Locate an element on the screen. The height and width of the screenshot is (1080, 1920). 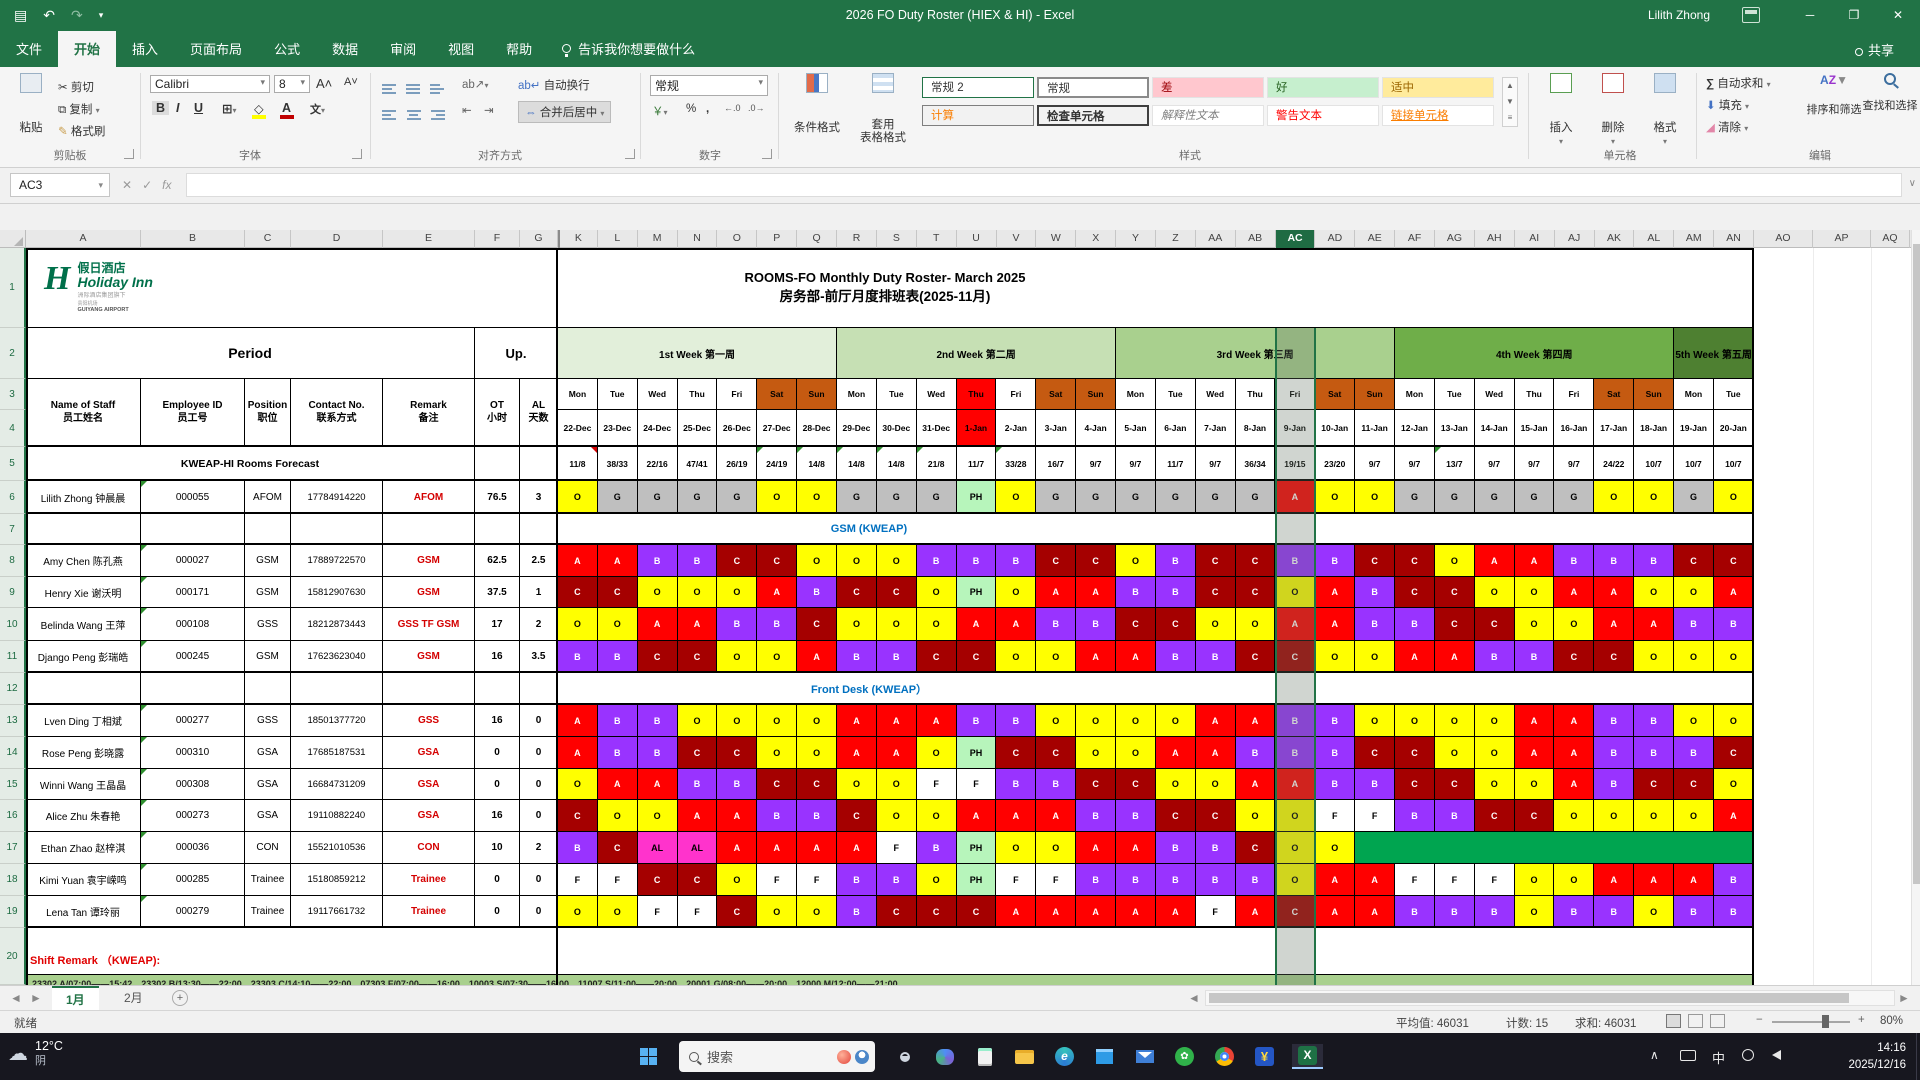
cell-al: 0 is located at coordinates (539, 784).